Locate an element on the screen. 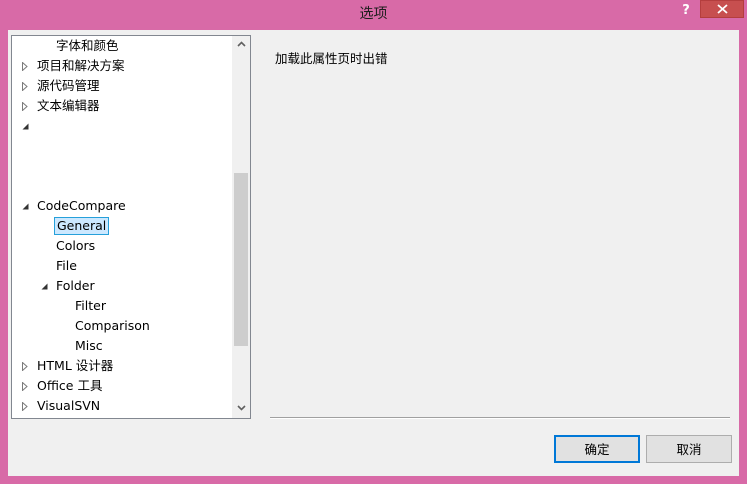  cancel-button: 取消 is located at coordinates (689, 449).